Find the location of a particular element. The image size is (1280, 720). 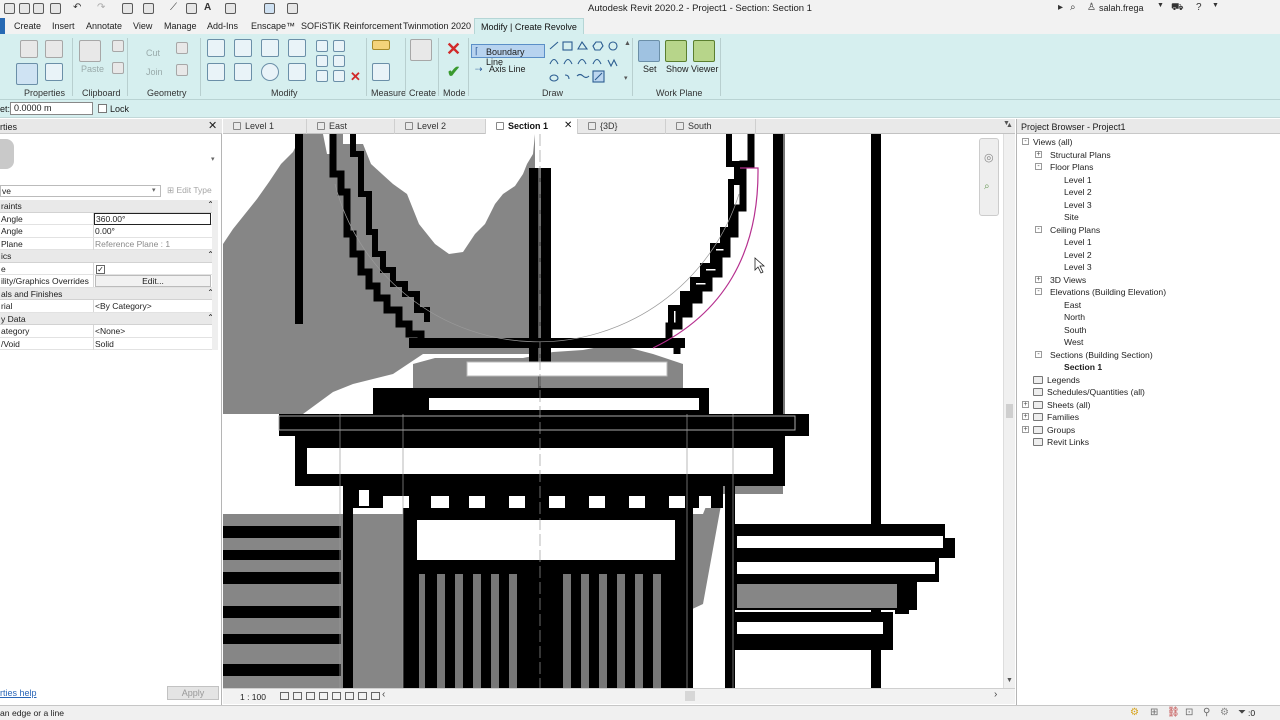

undo-icon: ↶ is located at coordinates (77, 7).